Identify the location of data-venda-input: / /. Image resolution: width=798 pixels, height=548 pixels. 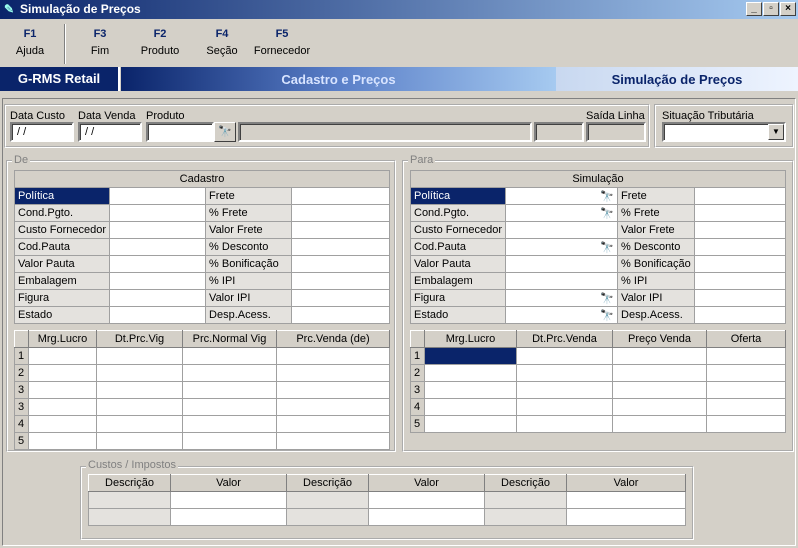
(110, 132).